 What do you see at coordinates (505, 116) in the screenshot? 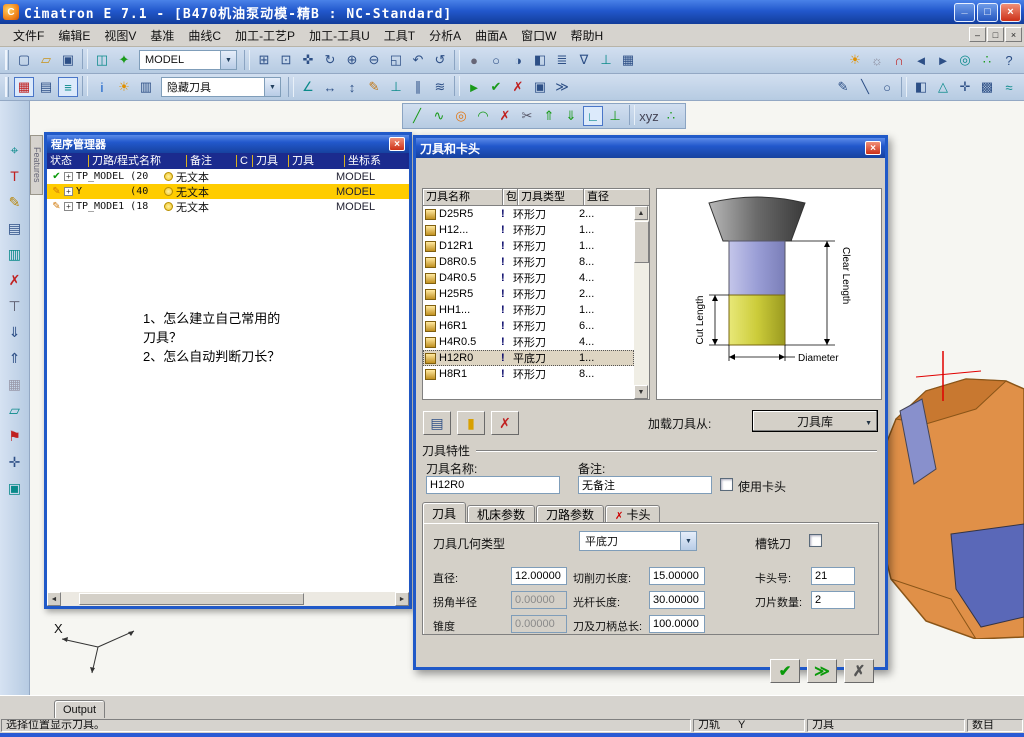
I see `delete-icon: ✗` at bounding box center [505, 116].